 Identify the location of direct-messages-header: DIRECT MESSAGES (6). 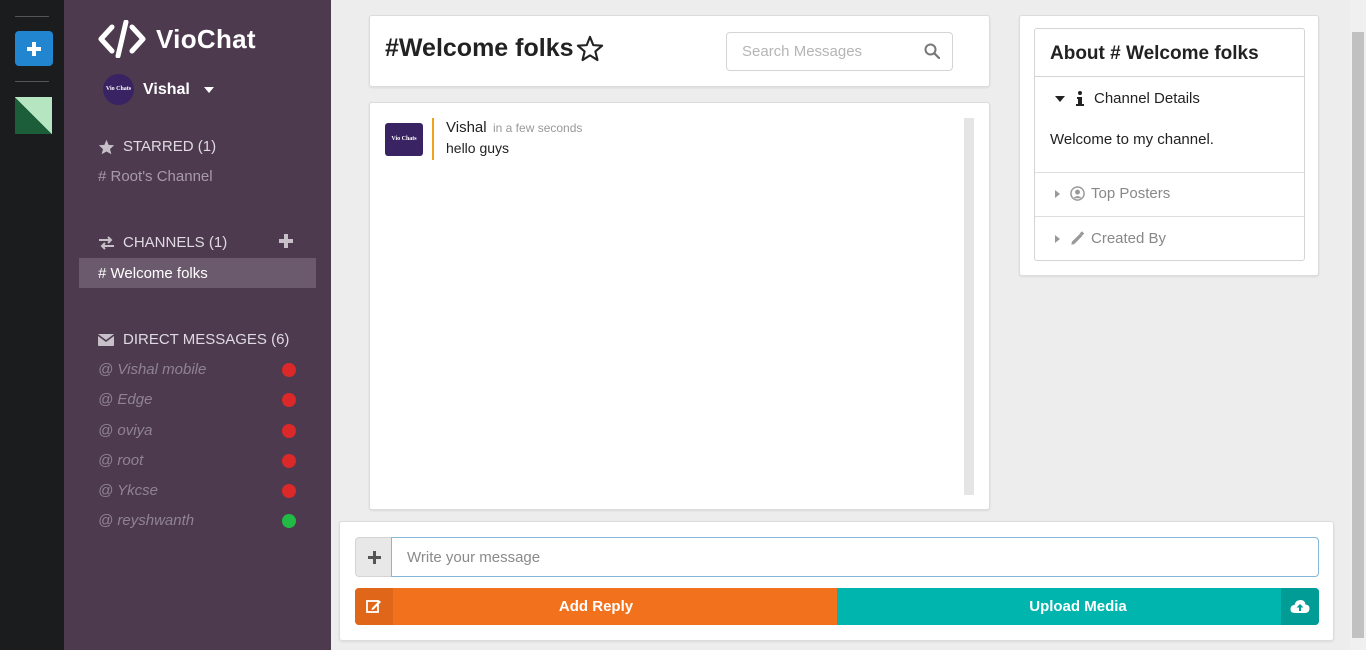
(193, 339).